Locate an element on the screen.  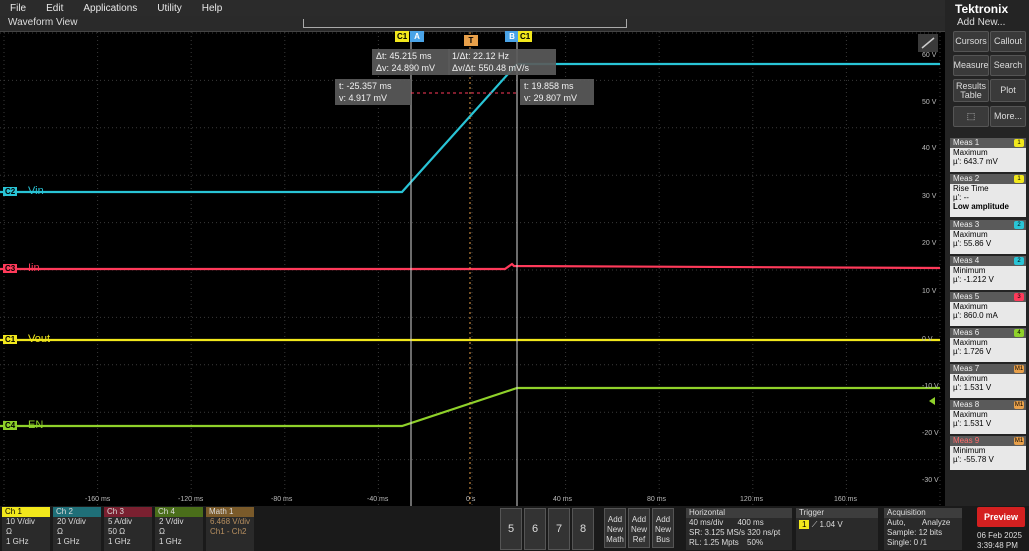
channel-2-termination: Ω is located at coordinates (60, 531).